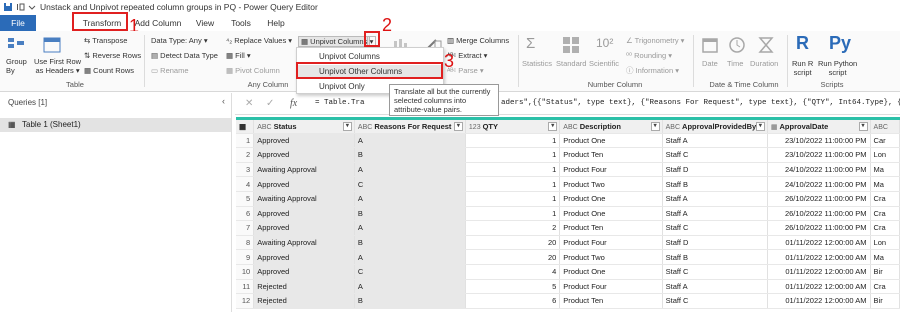 The height and width of the screenshot is (312, 900). I want to click on column-header: ABC, so click(885, 125).